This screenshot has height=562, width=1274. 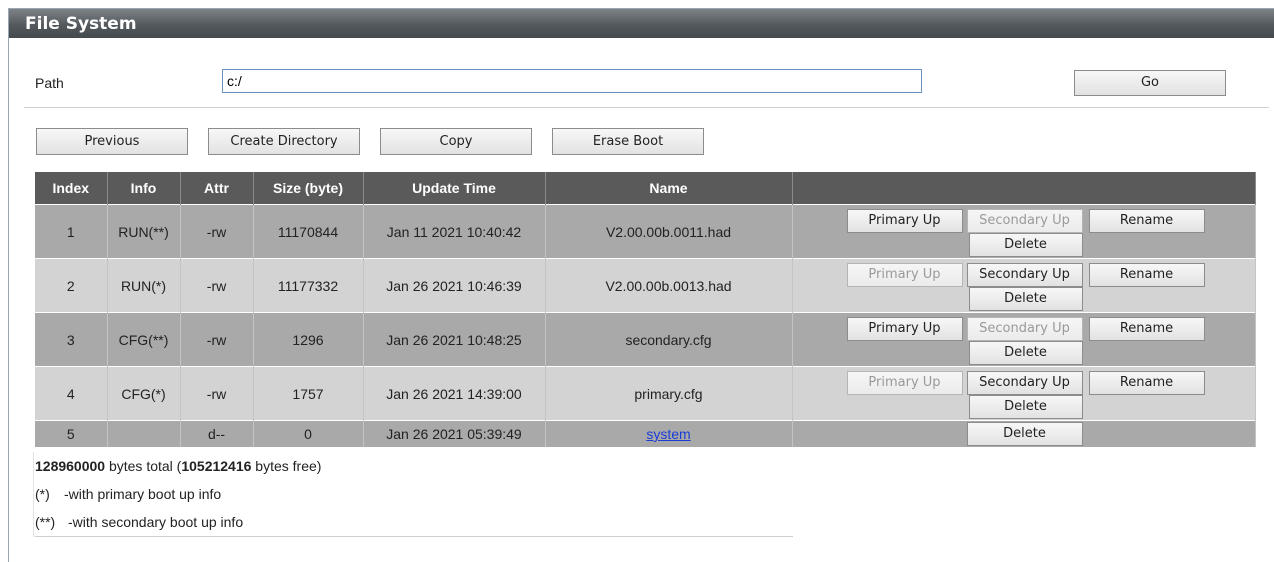 What do you see at coordinates (71, 188) in the screenshot?
I see `column-header-index: Index` at bounding box center [71, 188].